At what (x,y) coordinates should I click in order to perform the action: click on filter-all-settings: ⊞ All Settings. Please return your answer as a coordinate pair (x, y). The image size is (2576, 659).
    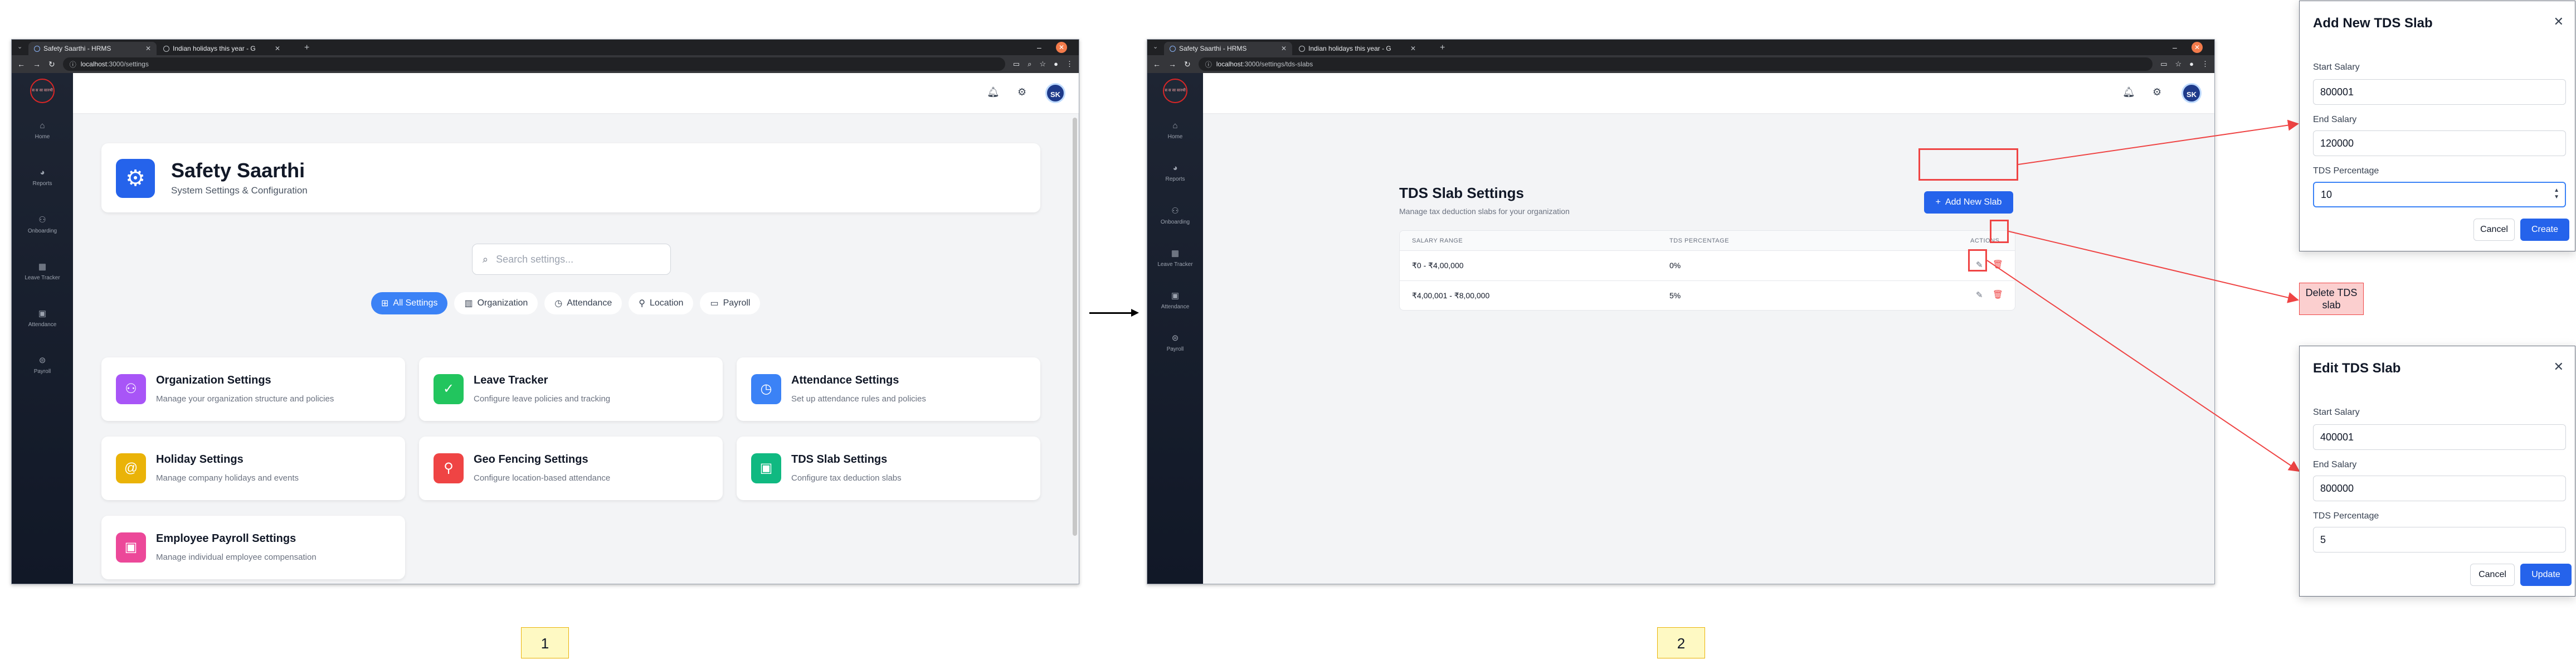
    Looking at the image, I should click on (409, 303).